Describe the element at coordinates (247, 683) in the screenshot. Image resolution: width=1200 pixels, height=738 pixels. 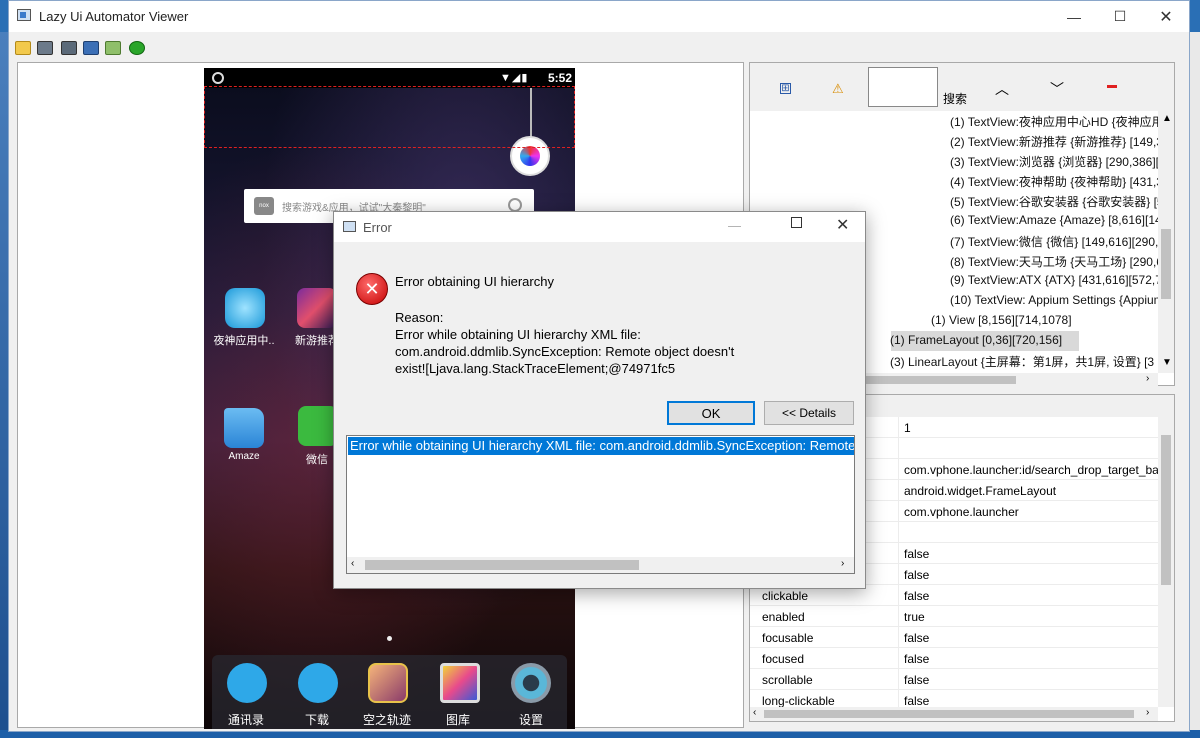
I see `contacts-icon` at that location.